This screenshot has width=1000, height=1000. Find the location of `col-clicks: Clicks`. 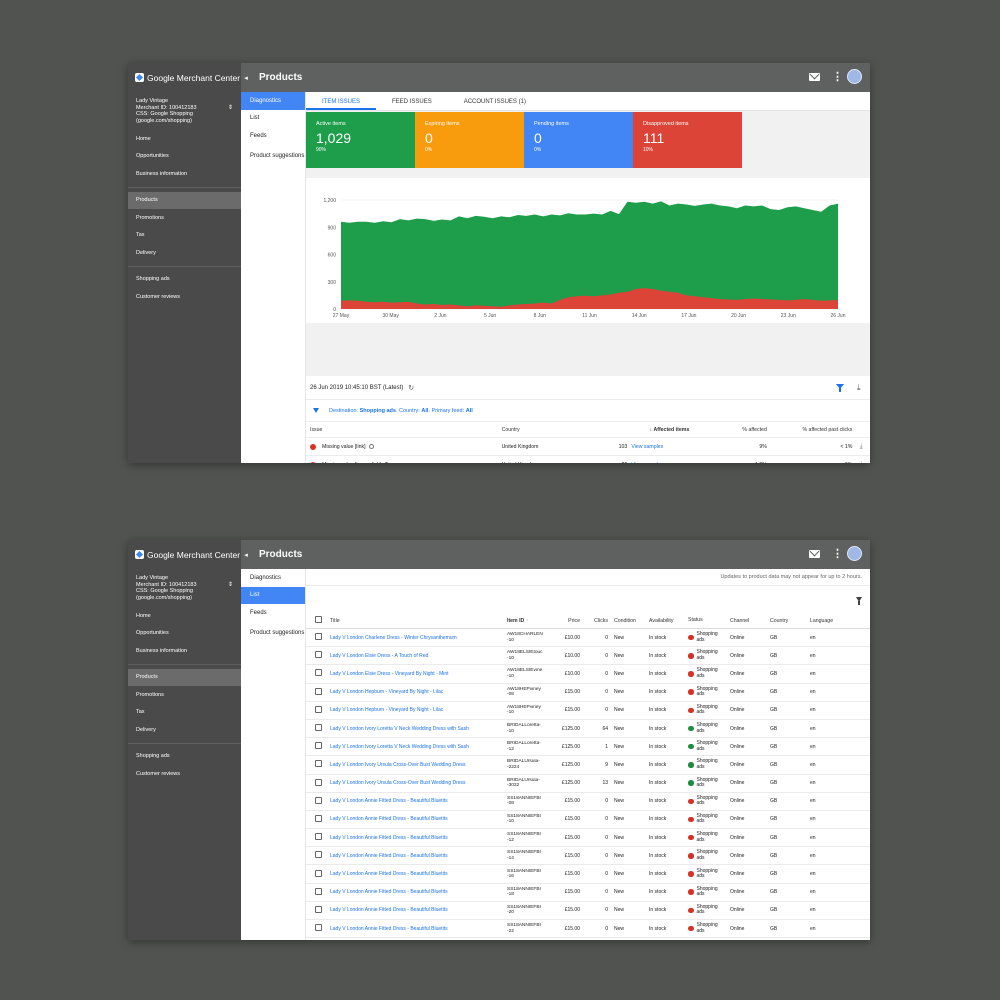

col-clicks: Clicks is located at coordinates (594, 621).